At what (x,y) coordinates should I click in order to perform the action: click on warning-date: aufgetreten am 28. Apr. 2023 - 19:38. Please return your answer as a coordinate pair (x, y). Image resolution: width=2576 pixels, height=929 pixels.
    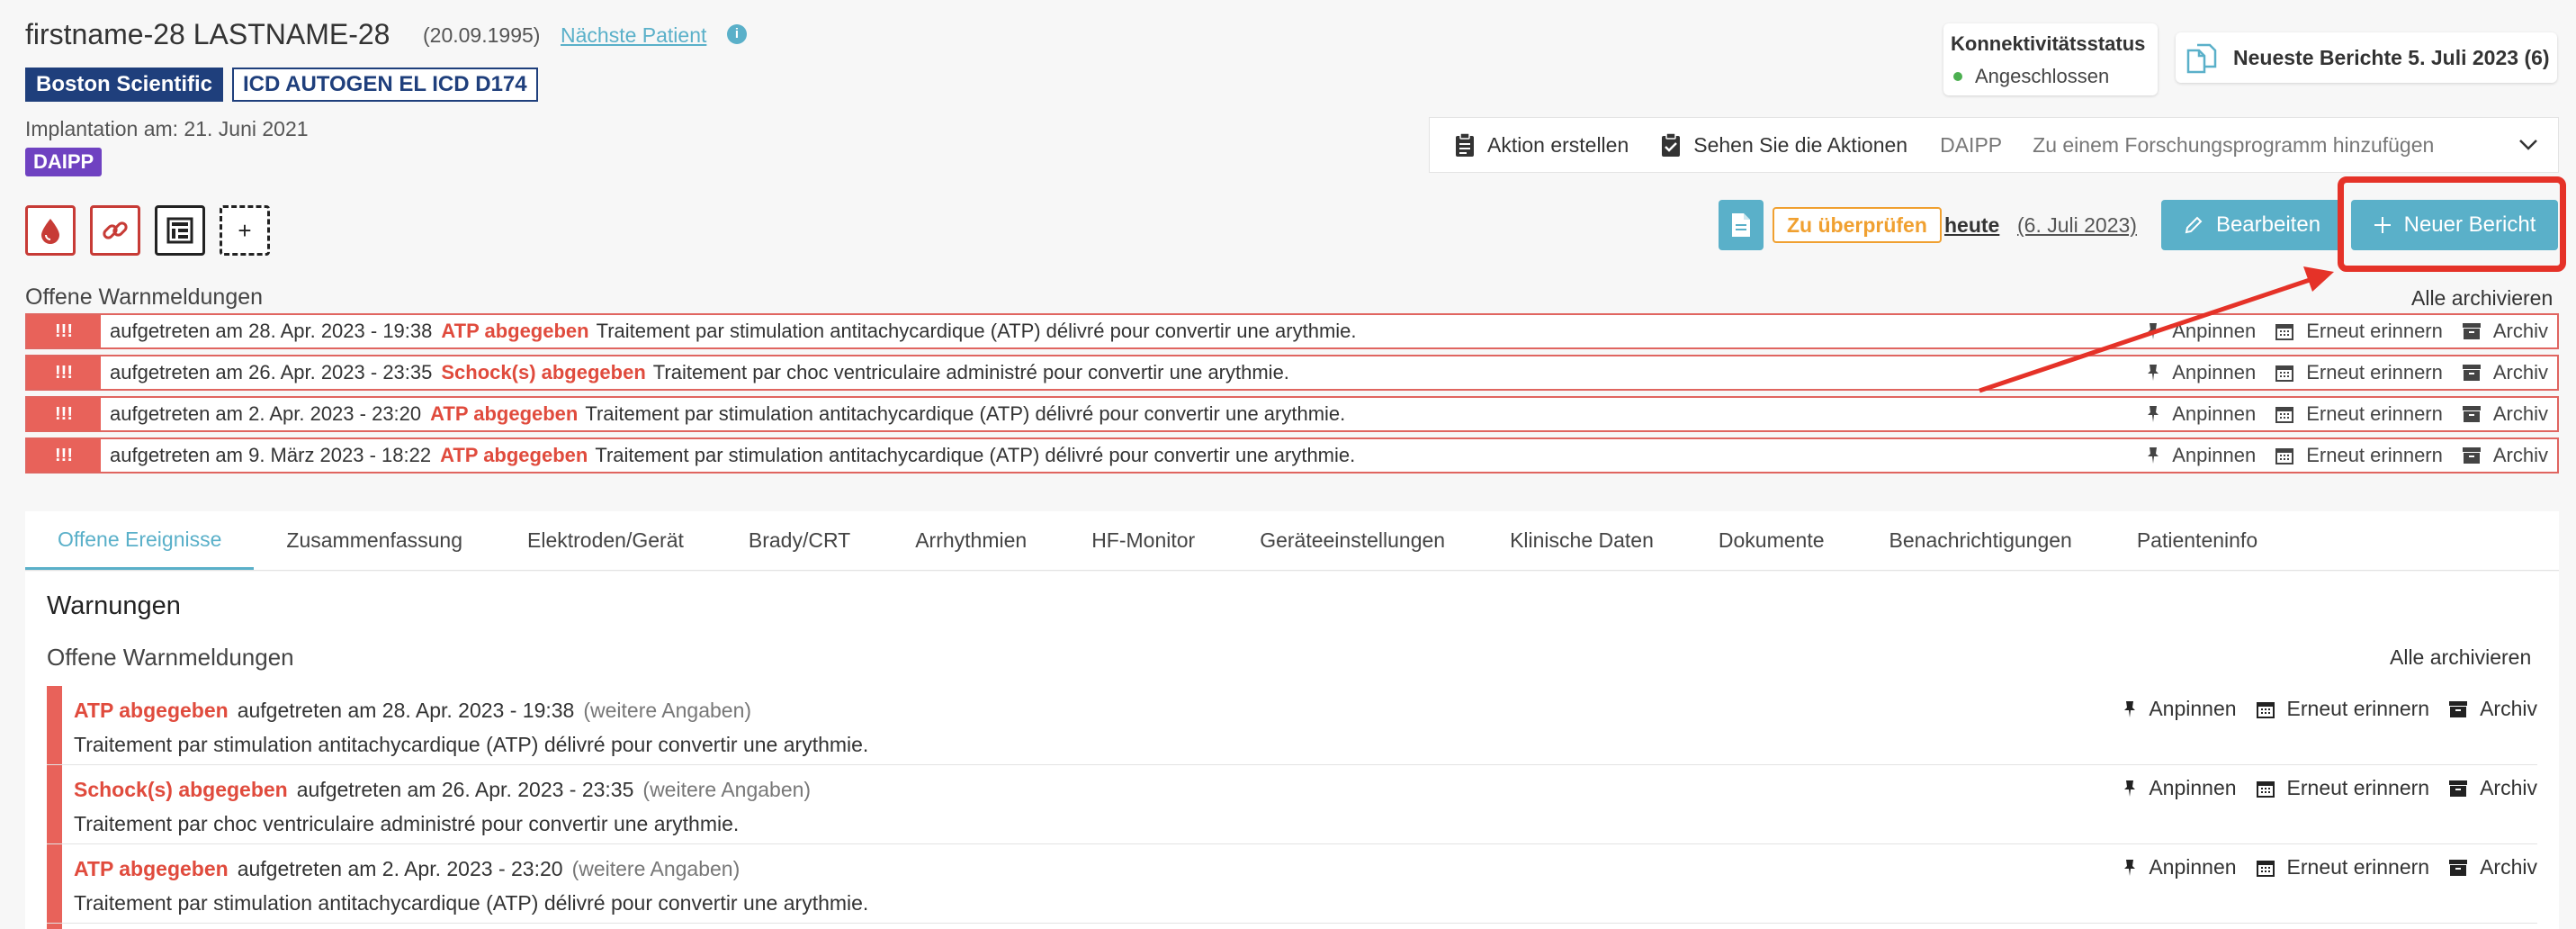
    Looking at the image, I should click on (406, 710).